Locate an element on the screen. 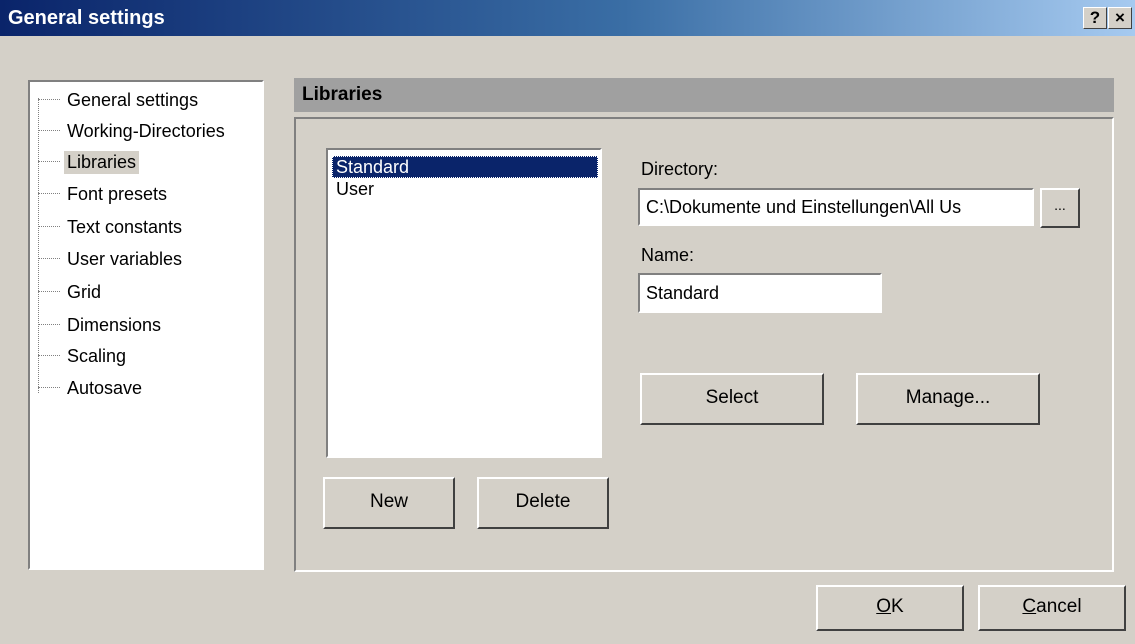  section-header: Libraries is located at coordinates (704, 95).